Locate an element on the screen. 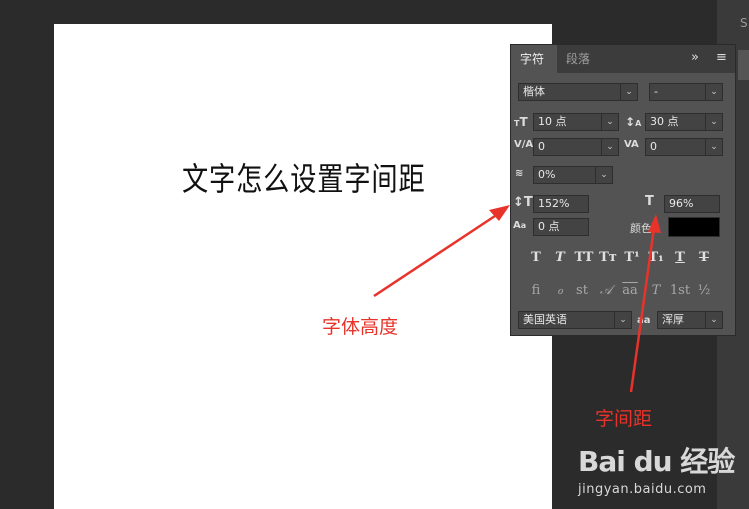 This screenshot has height=509, width=749. ornaments-button: T is located at coordinates (656, 291).